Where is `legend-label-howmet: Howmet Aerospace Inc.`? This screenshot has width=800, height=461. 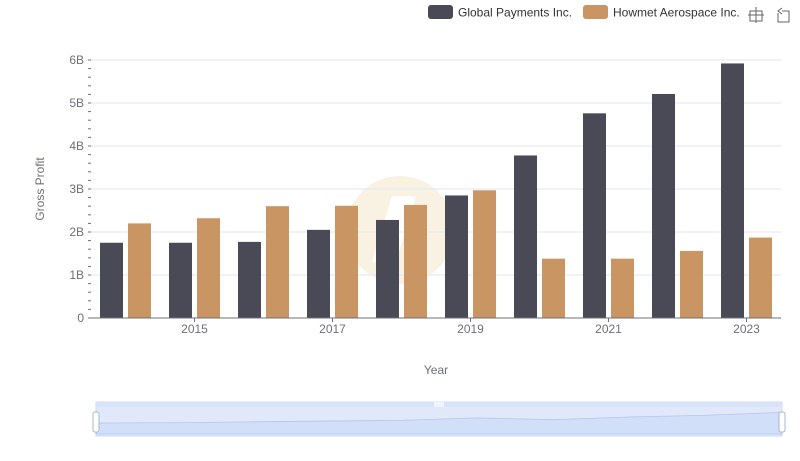 legend-label-howmet: Howmet Aerospace Inc. is located at coordinates (676, 13).